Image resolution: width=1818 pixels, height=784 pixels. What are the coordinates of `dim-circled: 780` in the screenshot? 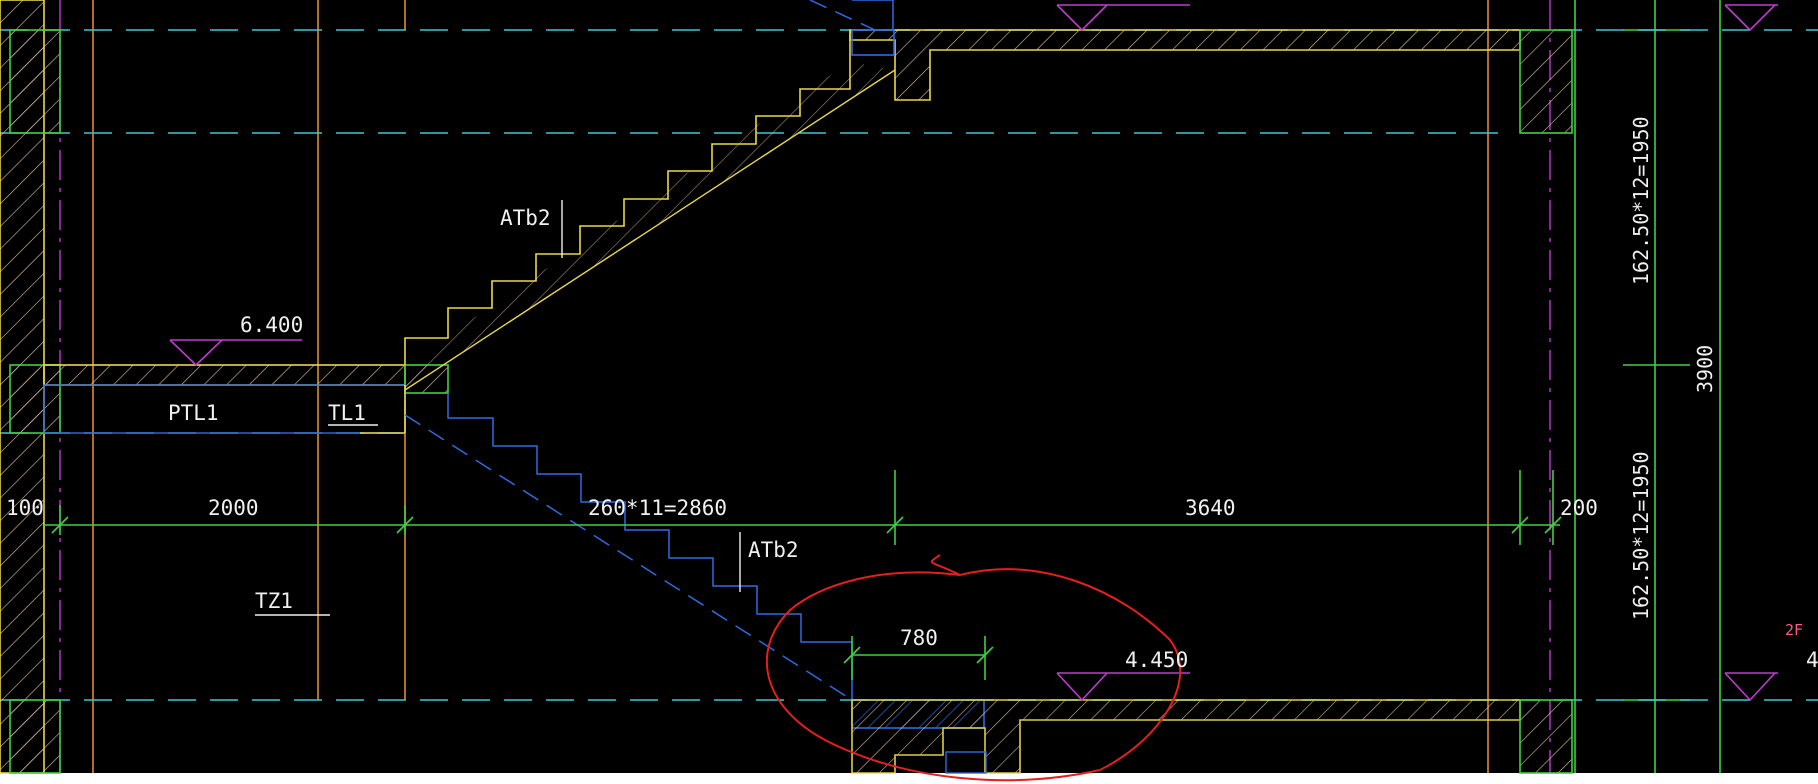 It's located at (919, 638).